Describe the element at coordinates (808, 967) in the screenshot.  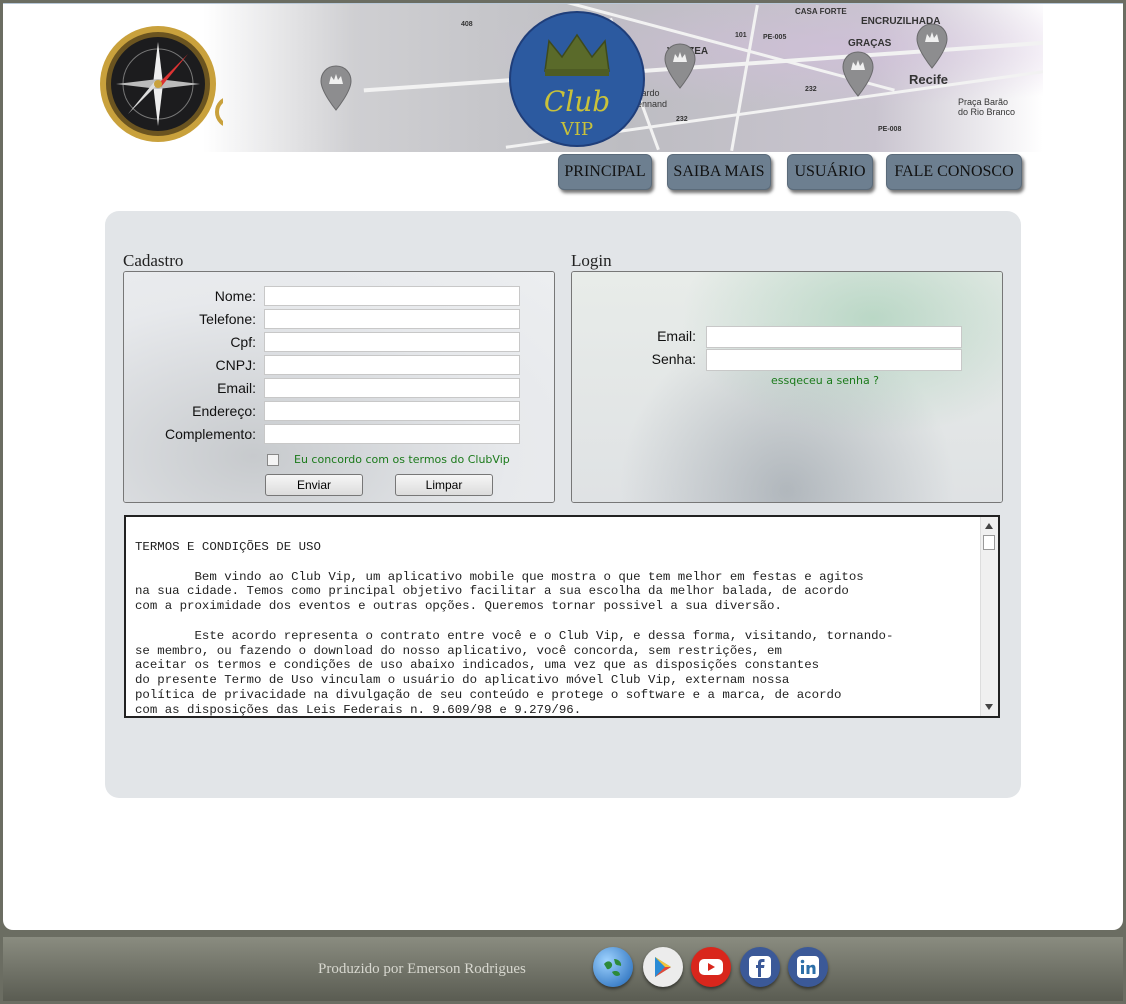
I see `linkedin-icon` at that location.